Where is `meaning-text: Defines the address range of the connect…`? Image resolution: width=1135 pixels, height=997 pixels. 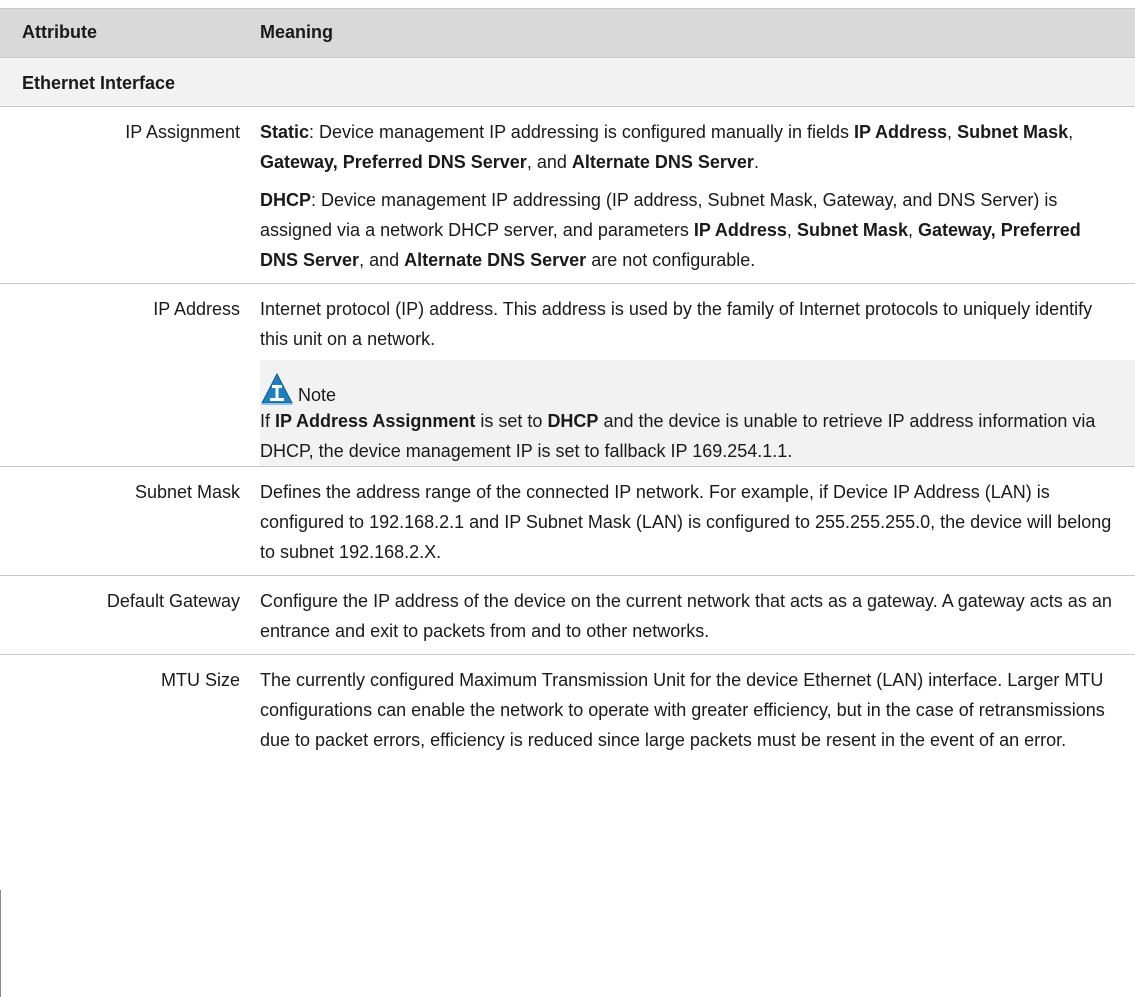 meaning-text: Defines the address range of the connect… is located at coordinates (686, 522).